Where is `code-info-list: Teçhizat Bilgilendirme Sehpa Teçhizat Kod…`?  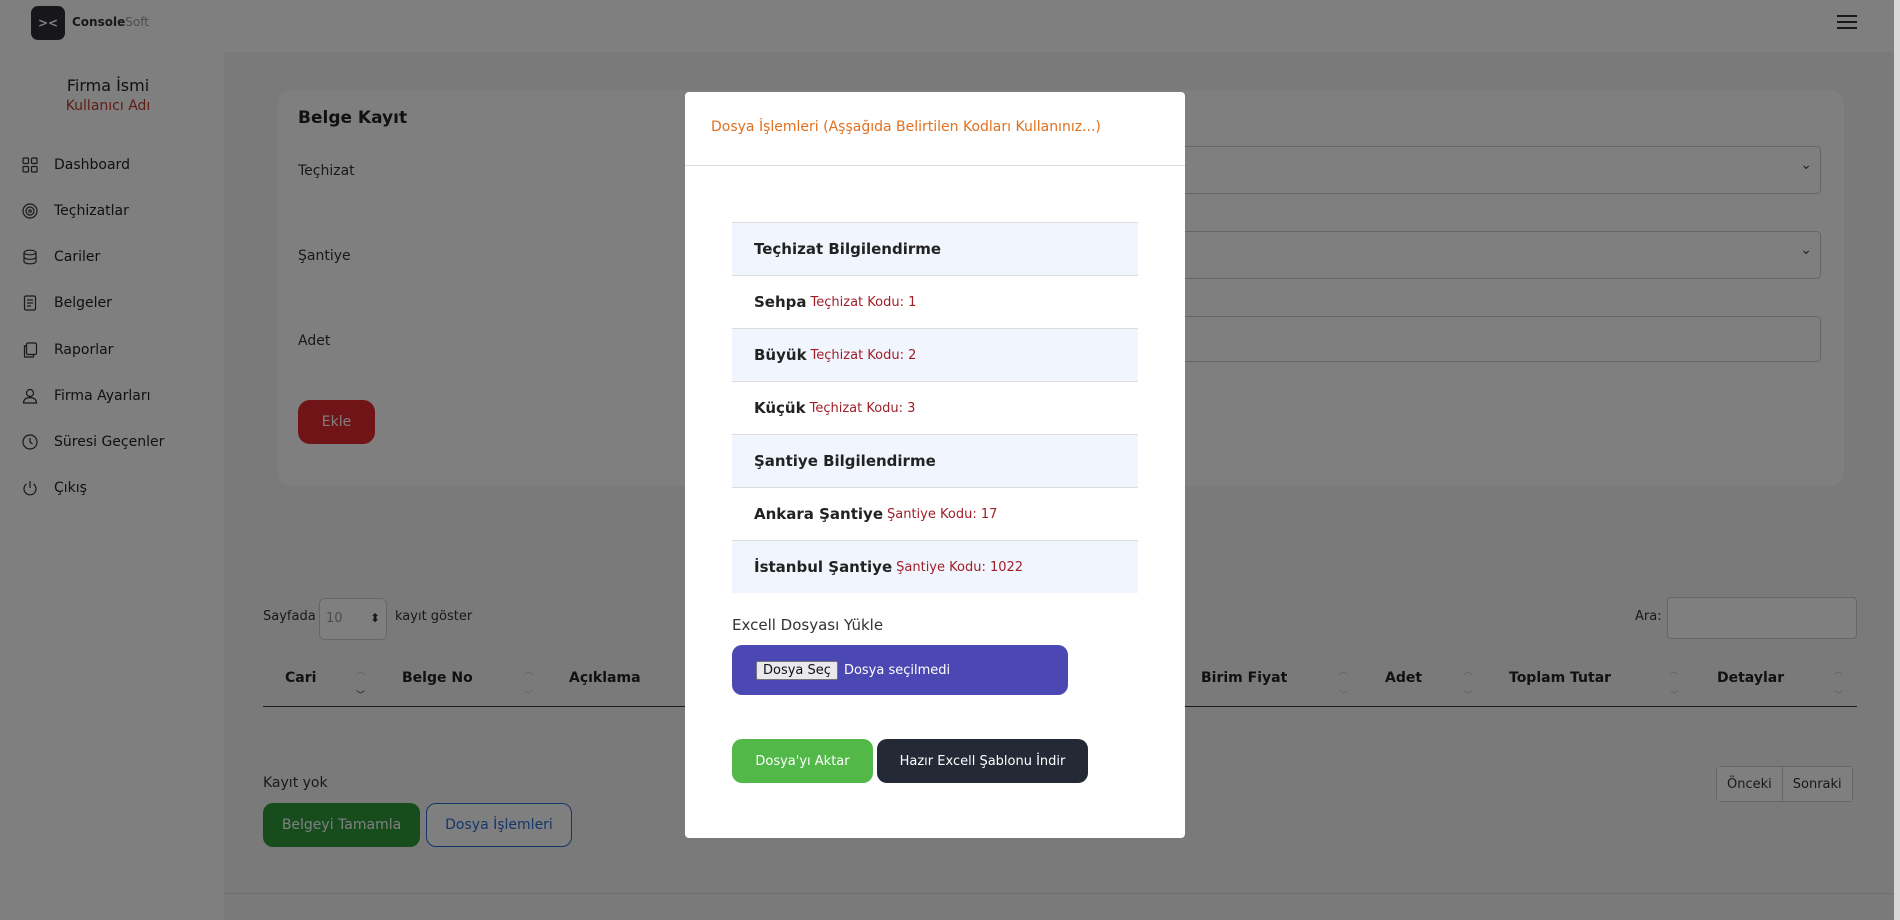
code-info-list: Teçhizat Bilgilendirme Sehpa Teçhizat Kod… is located at coordinates (935, 407).